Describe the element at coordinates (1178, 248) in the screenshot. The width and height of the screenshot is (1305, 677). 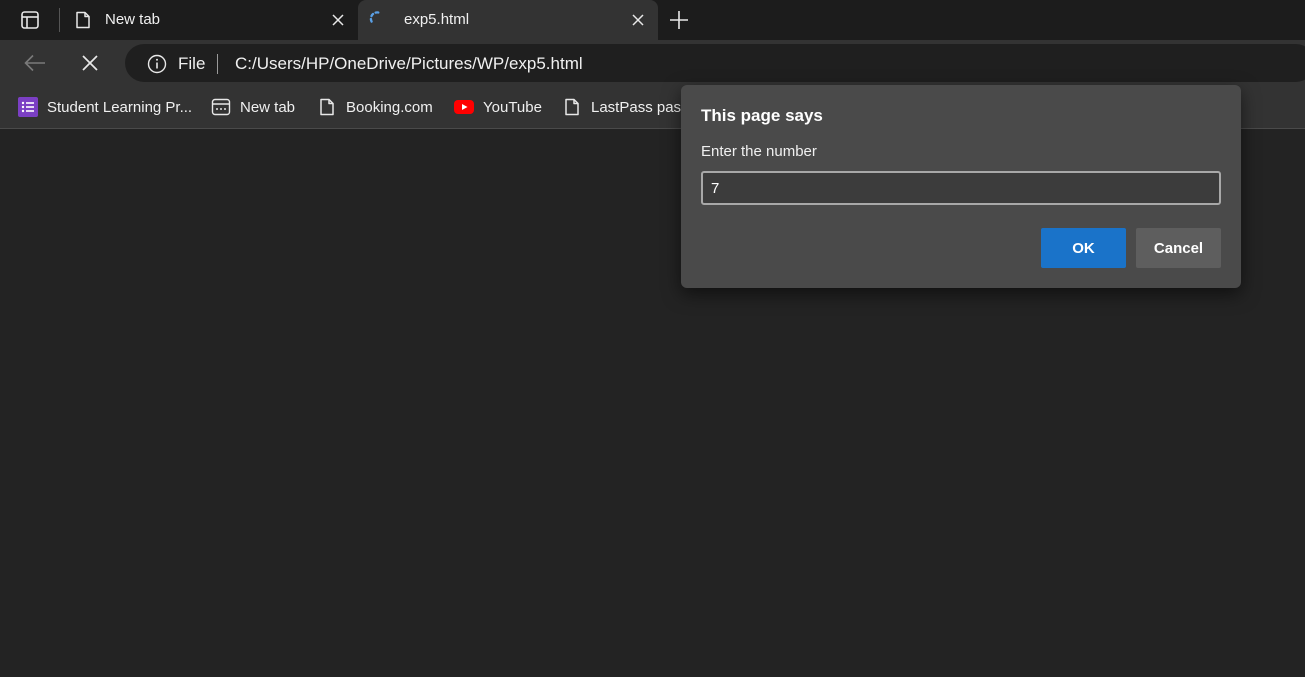
I see `cancel-button: Cancel` at that location.